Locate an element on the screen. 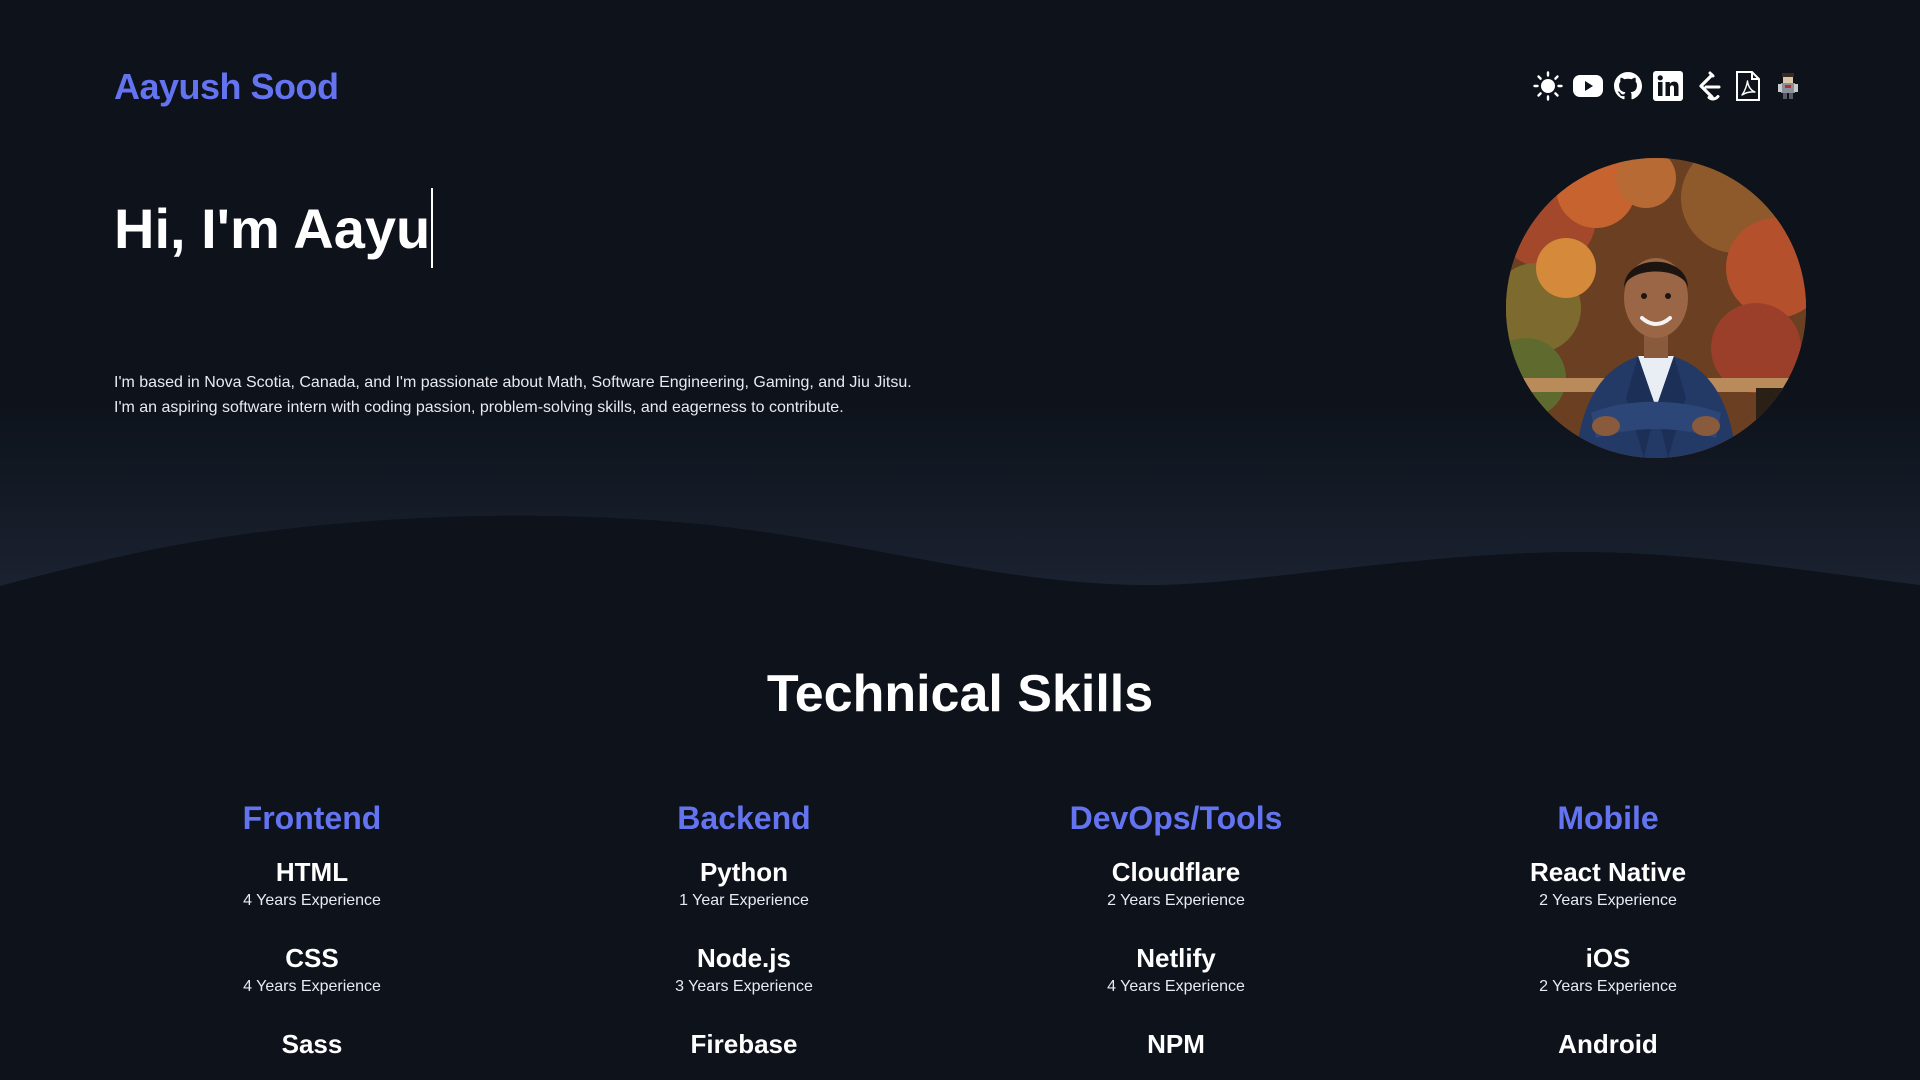 The width and height of the screenshot is (1920, 1080). skill-item: Sass is located at coordinates (312, 1054).